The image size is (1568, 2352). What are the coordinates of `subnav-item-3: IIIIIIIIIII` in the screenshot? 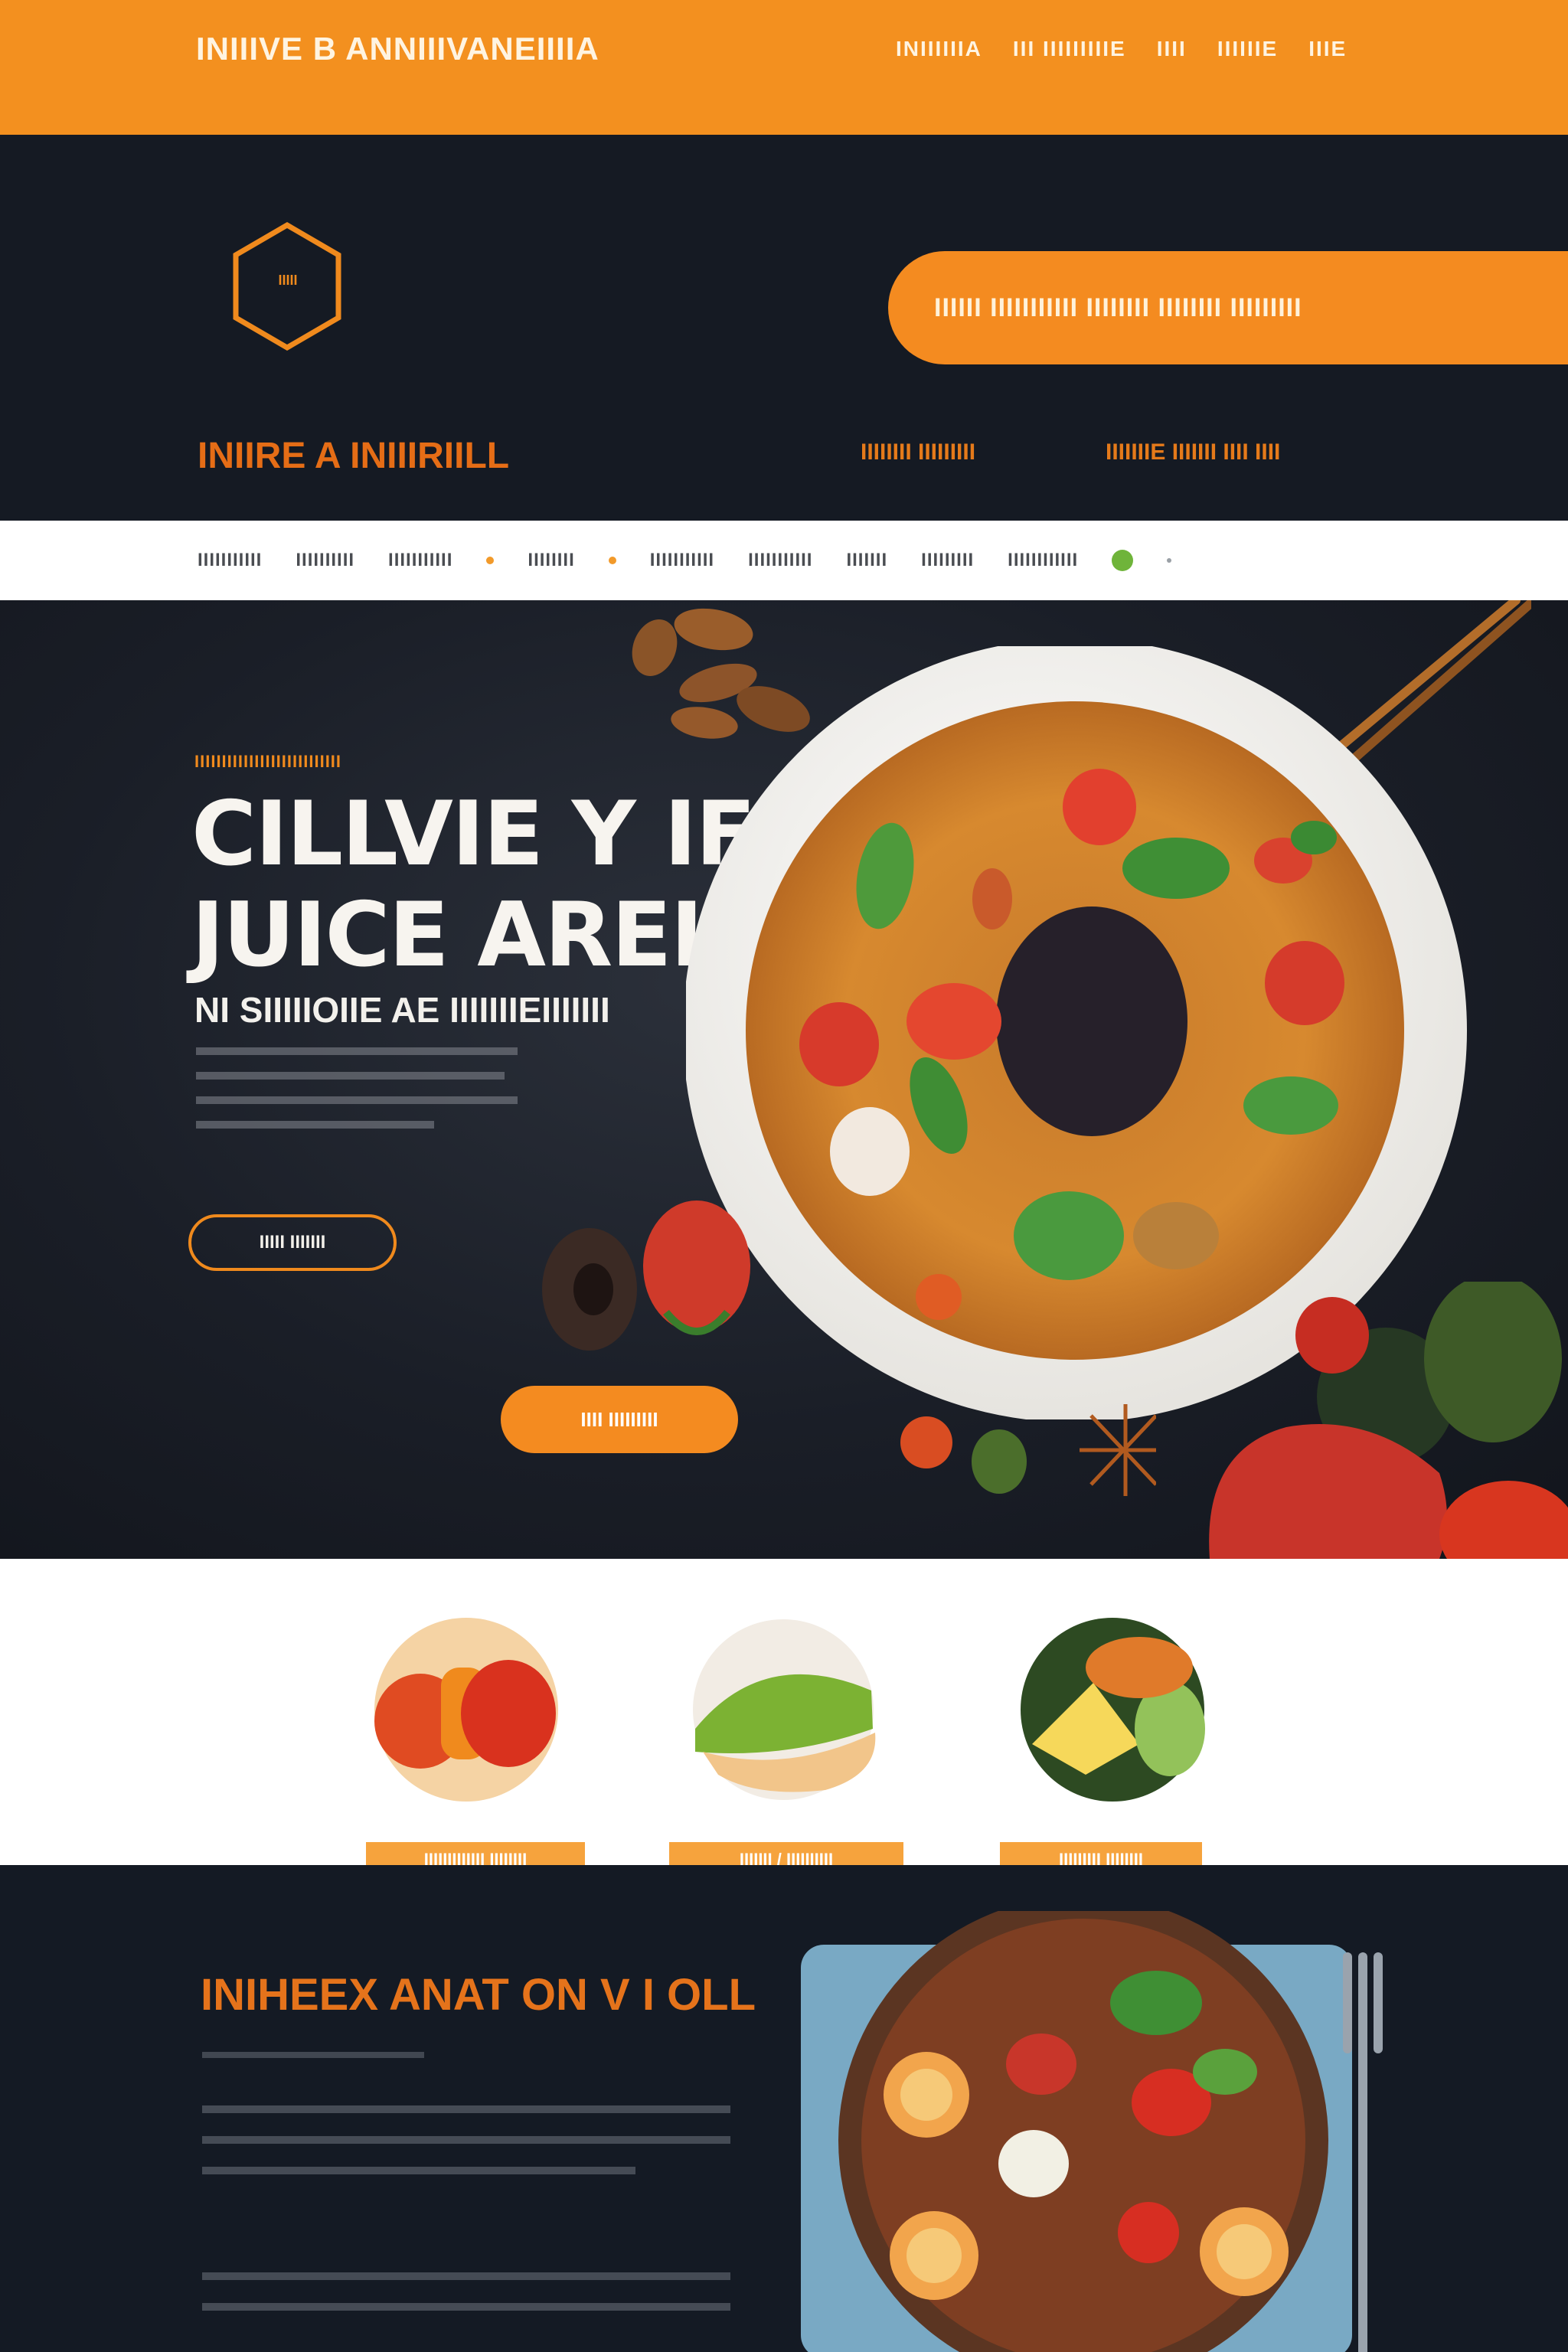 It's located at (420, 560).